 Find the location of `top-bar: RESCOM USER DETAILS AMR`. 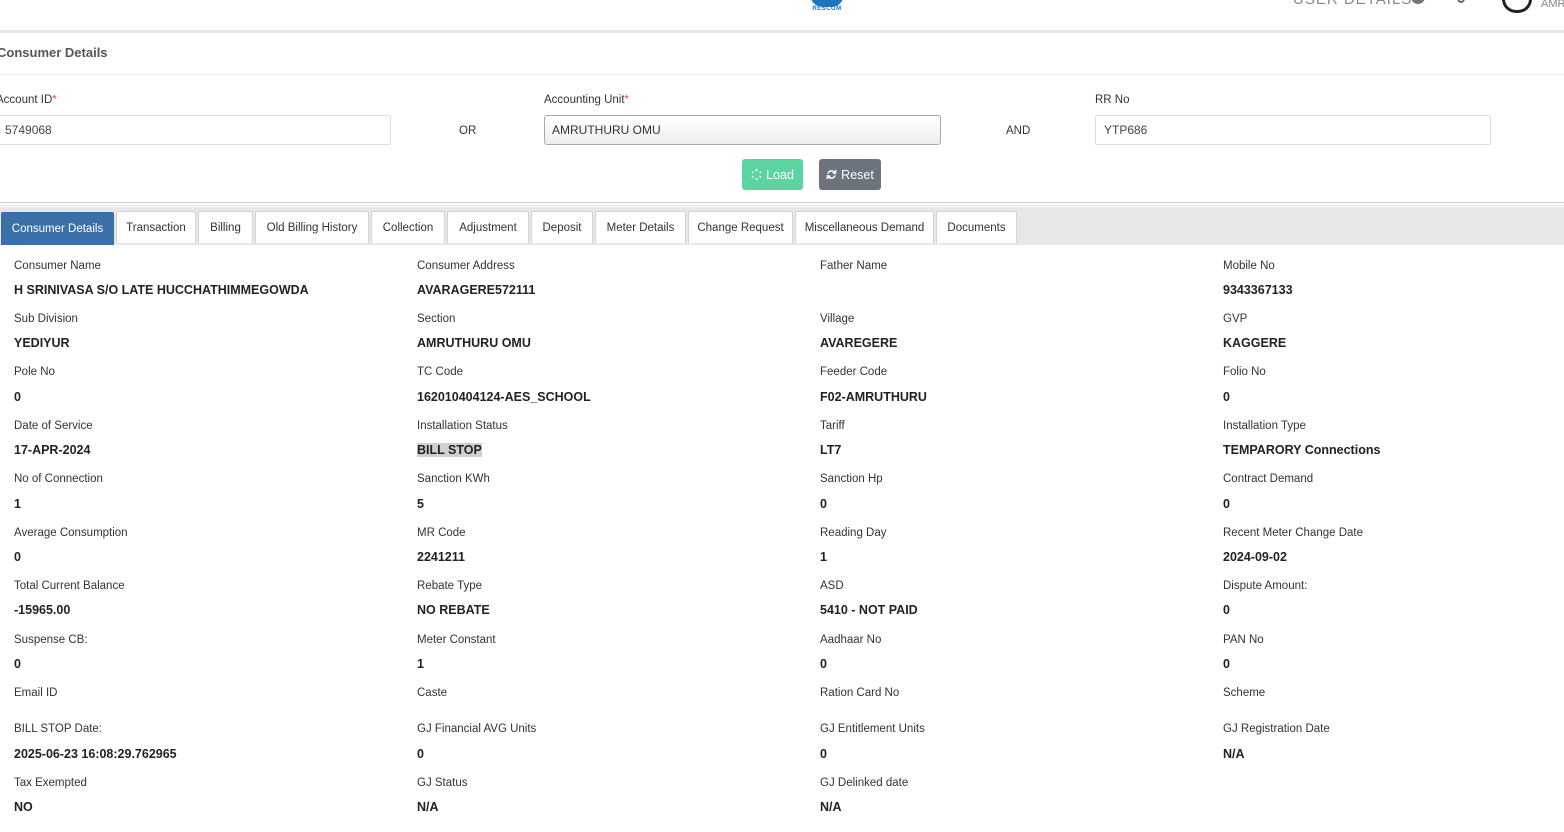

top-bar: RESCOM USER DETAILS AMR is located at coordinates (782, 15).